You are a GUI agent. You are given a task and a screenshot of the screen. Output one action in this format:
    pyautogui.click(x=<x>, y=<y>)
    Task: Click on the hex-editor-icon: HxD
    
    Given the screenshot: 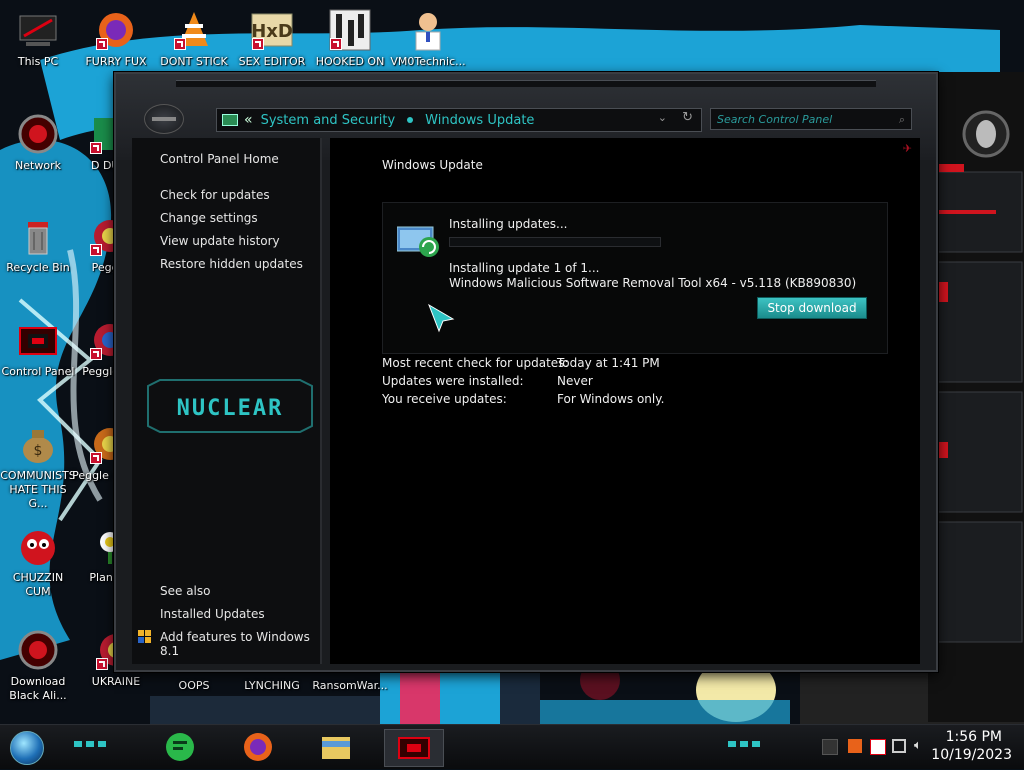 What is the action you would take?
    pyautogui.click(x=272, y=30)
    